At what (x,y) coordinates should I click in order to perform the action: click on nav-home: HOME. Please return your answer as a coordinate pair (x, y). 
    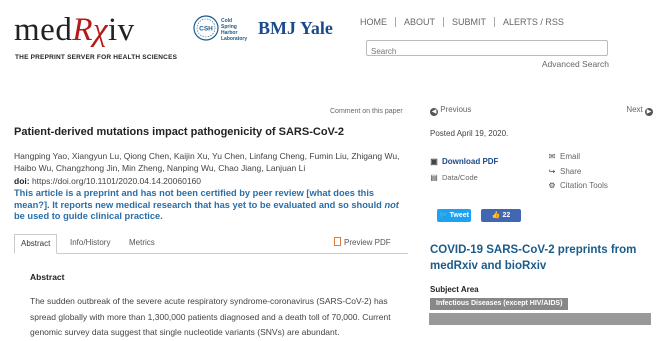
    Looking at the image, I should click on (377, 22).